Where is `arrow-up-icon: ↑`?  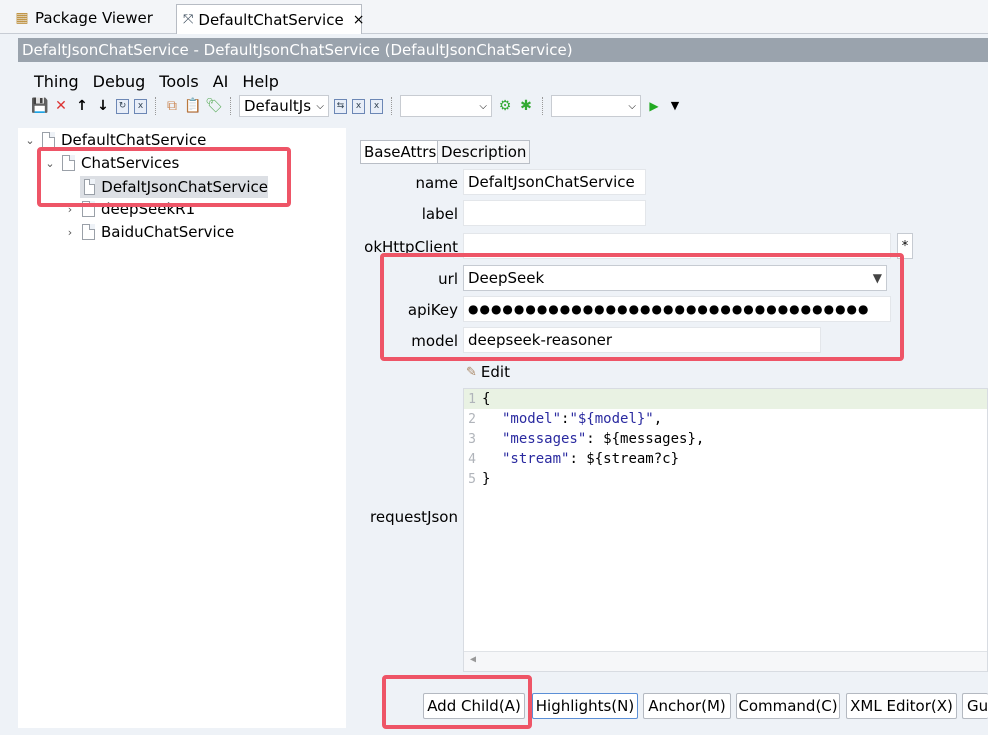 arrow-up-icon: ↑ is located at coordinates (82, 106).